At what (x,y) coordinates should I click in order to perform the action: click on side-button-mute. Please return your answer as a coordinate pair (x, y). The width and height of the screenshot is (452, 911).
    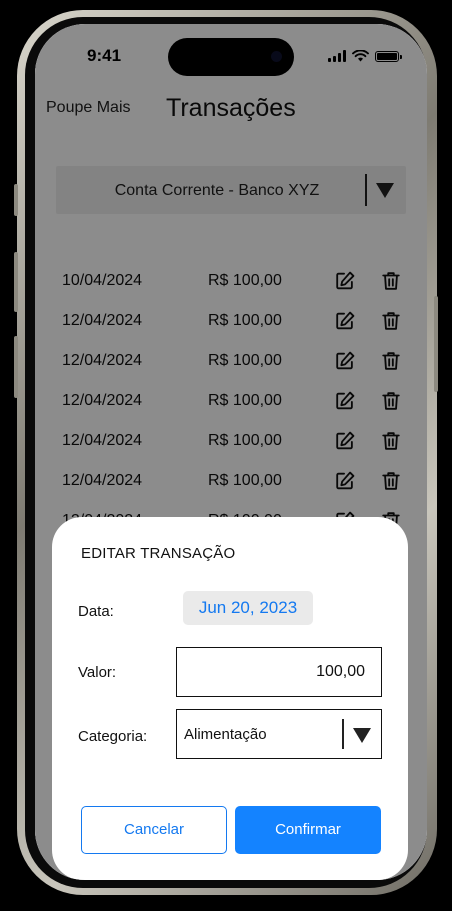
    Looking at the image, I should click on (16, 200).